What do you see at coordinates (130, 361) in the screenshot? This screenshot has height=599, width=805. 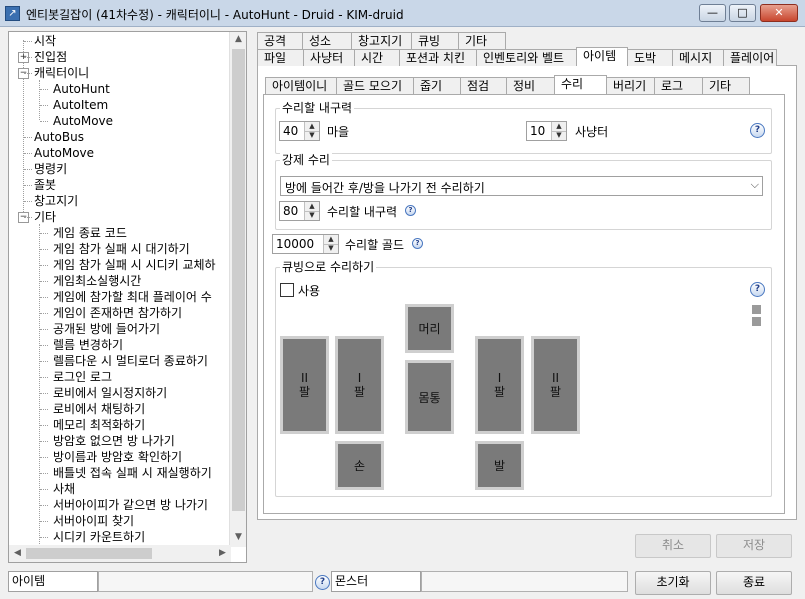 I see `tree-item: 렐름다운 시 멀티로더 종료하기` at bounding box center [130, 361].